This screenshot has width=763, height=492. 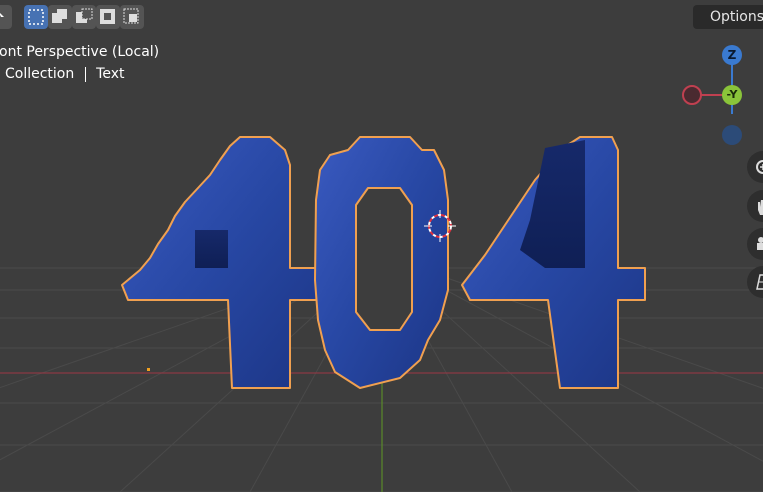 I want to click on light-dot, so click(x=148, y=369).